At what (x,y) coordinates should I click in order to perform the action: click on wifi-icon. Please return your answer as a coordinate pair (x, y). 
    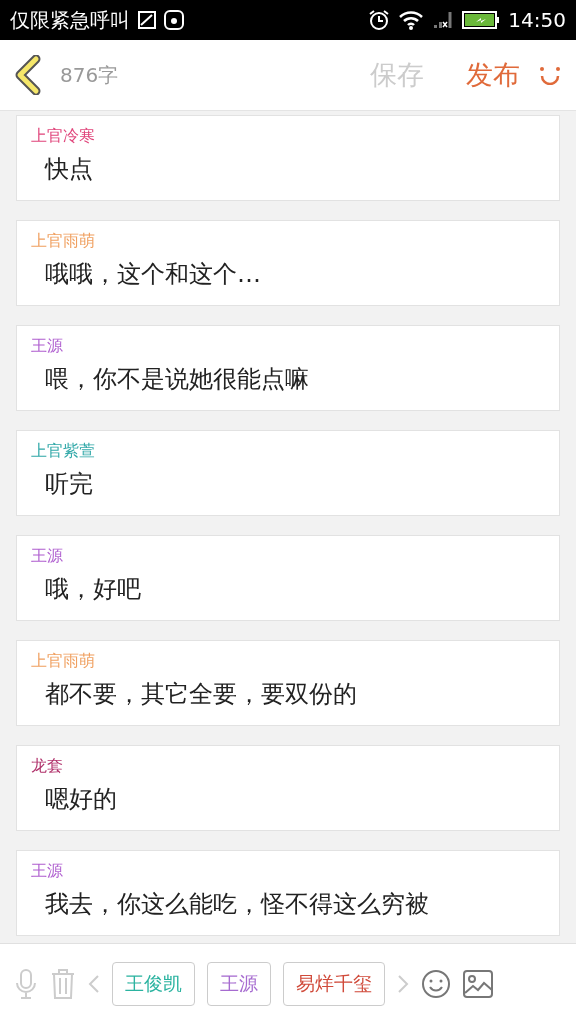
    Looking at the image, I should click on (411, 20).